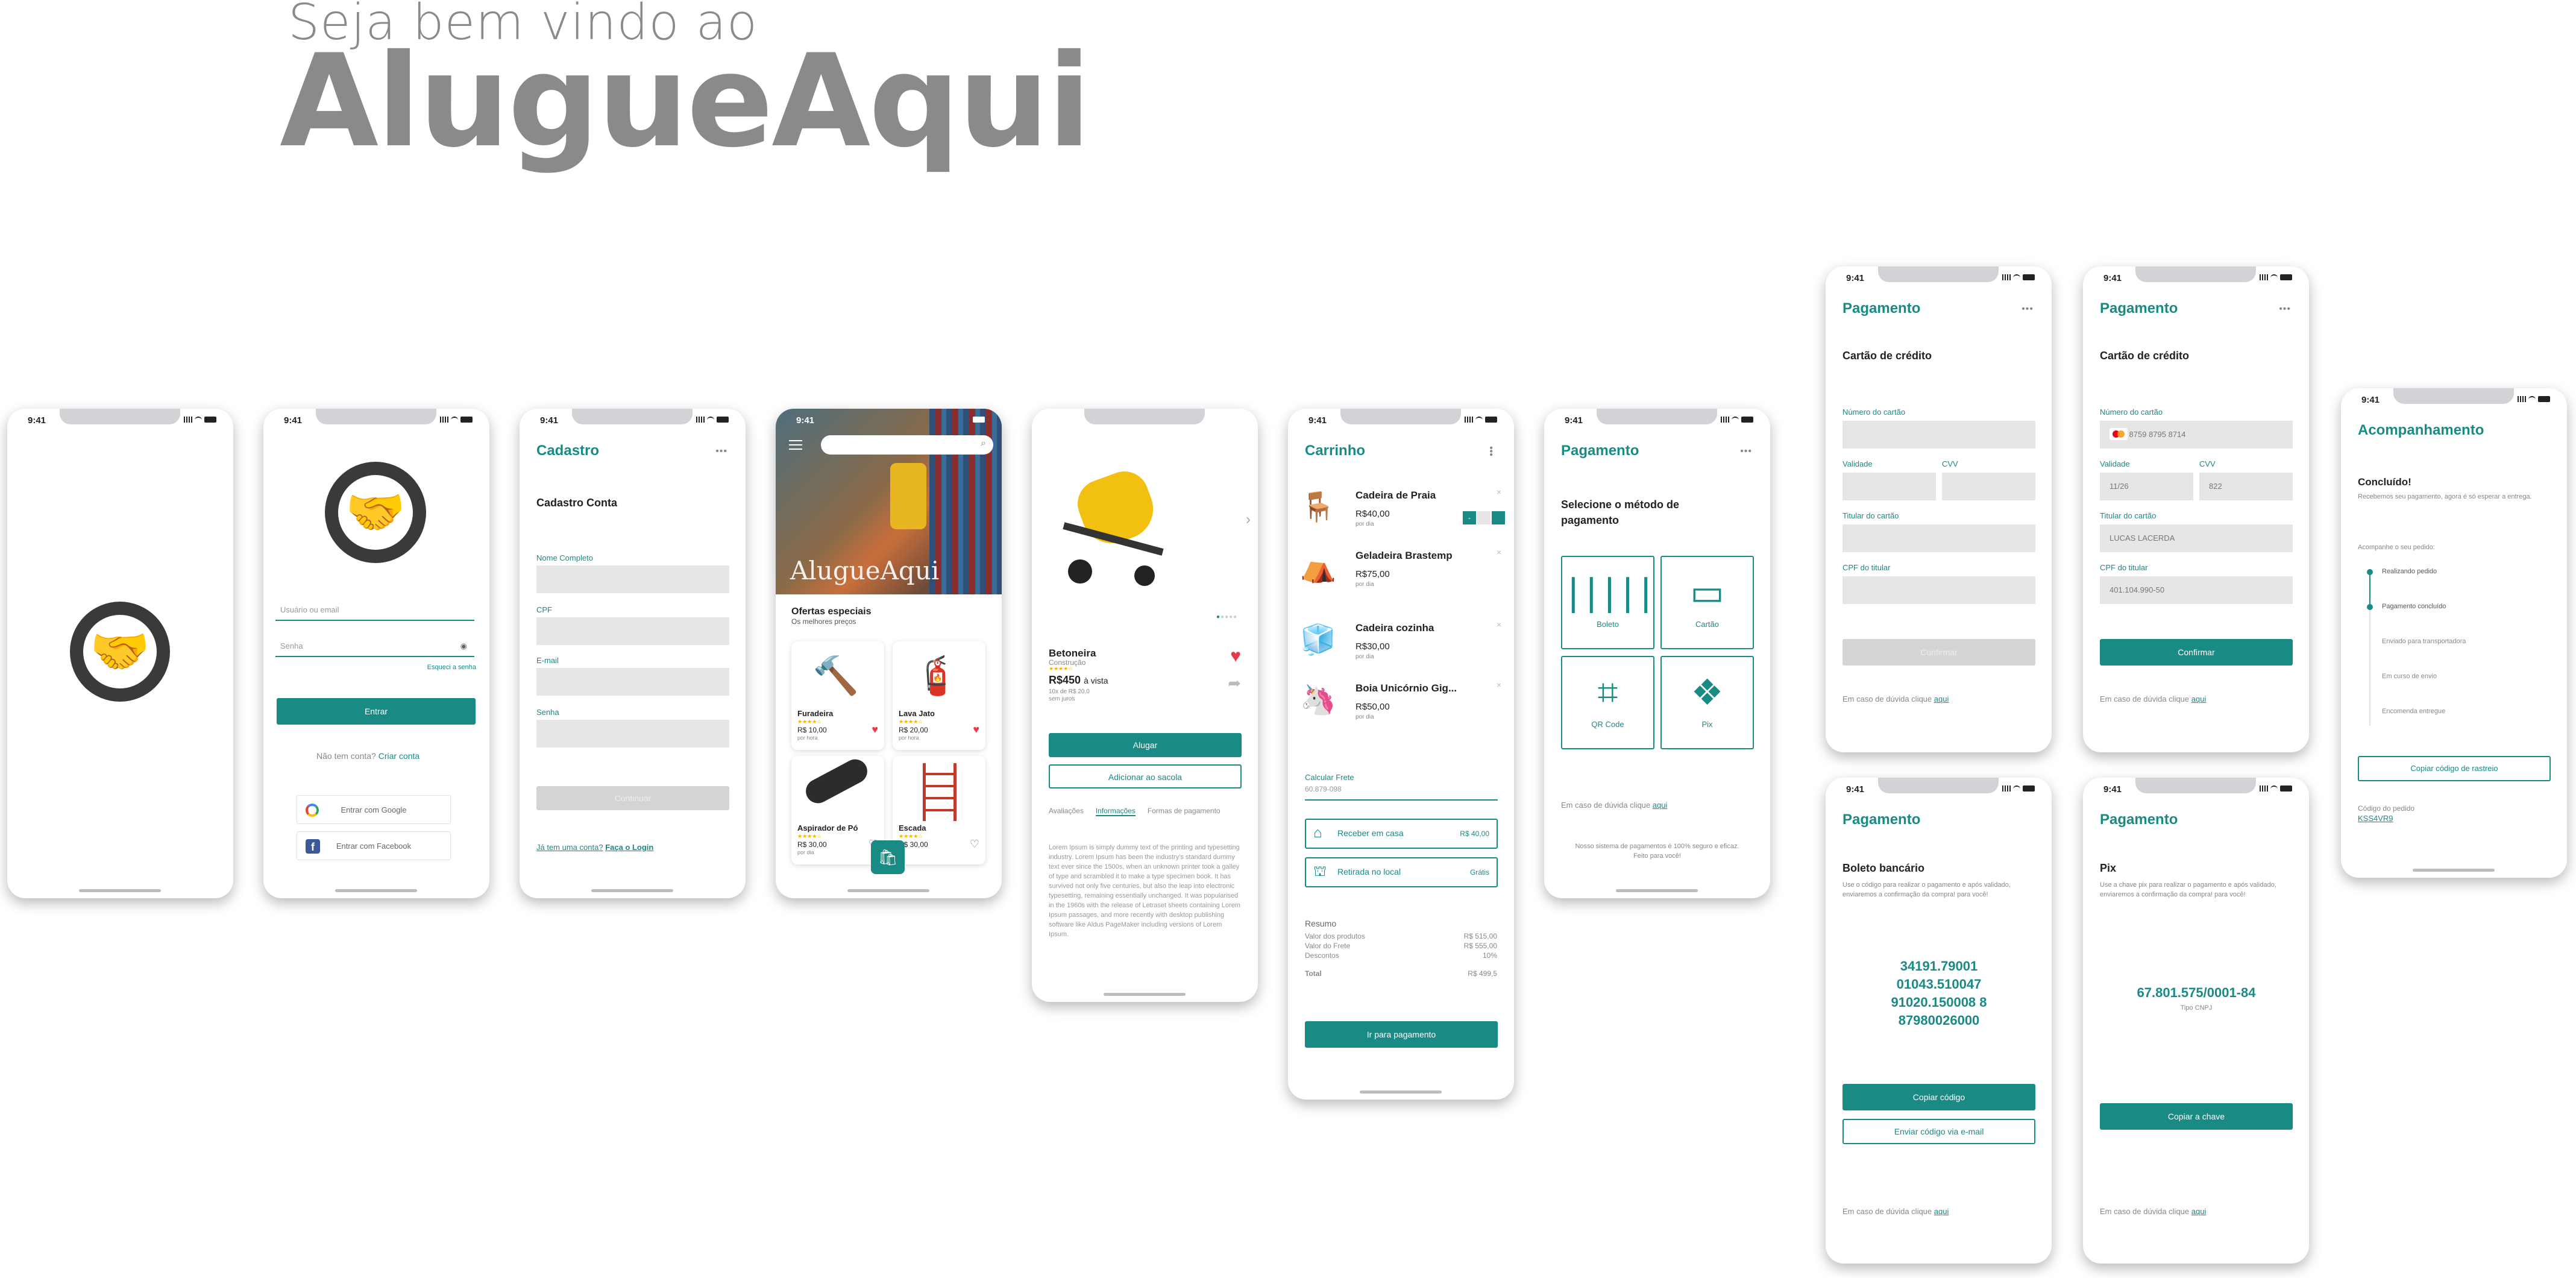 This screenshot has width=2576, height=1278. What do you see at coordinates (1402, 641) in the screenshot?
I see `cart-item: 🧊 Cadeira cozinha R$30,00 por dia ×` at bounding box center [1402, 641].